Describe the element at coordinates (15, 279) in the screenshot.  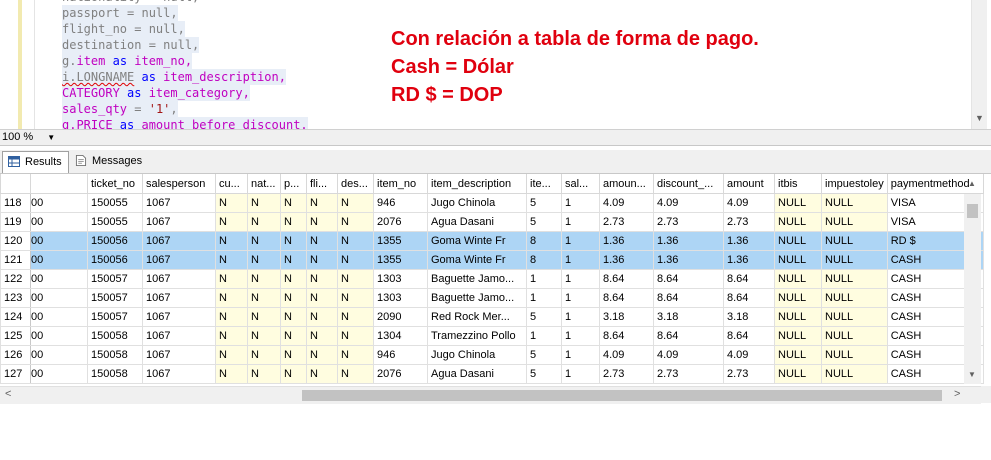
I see `row-number: 122` at that location.